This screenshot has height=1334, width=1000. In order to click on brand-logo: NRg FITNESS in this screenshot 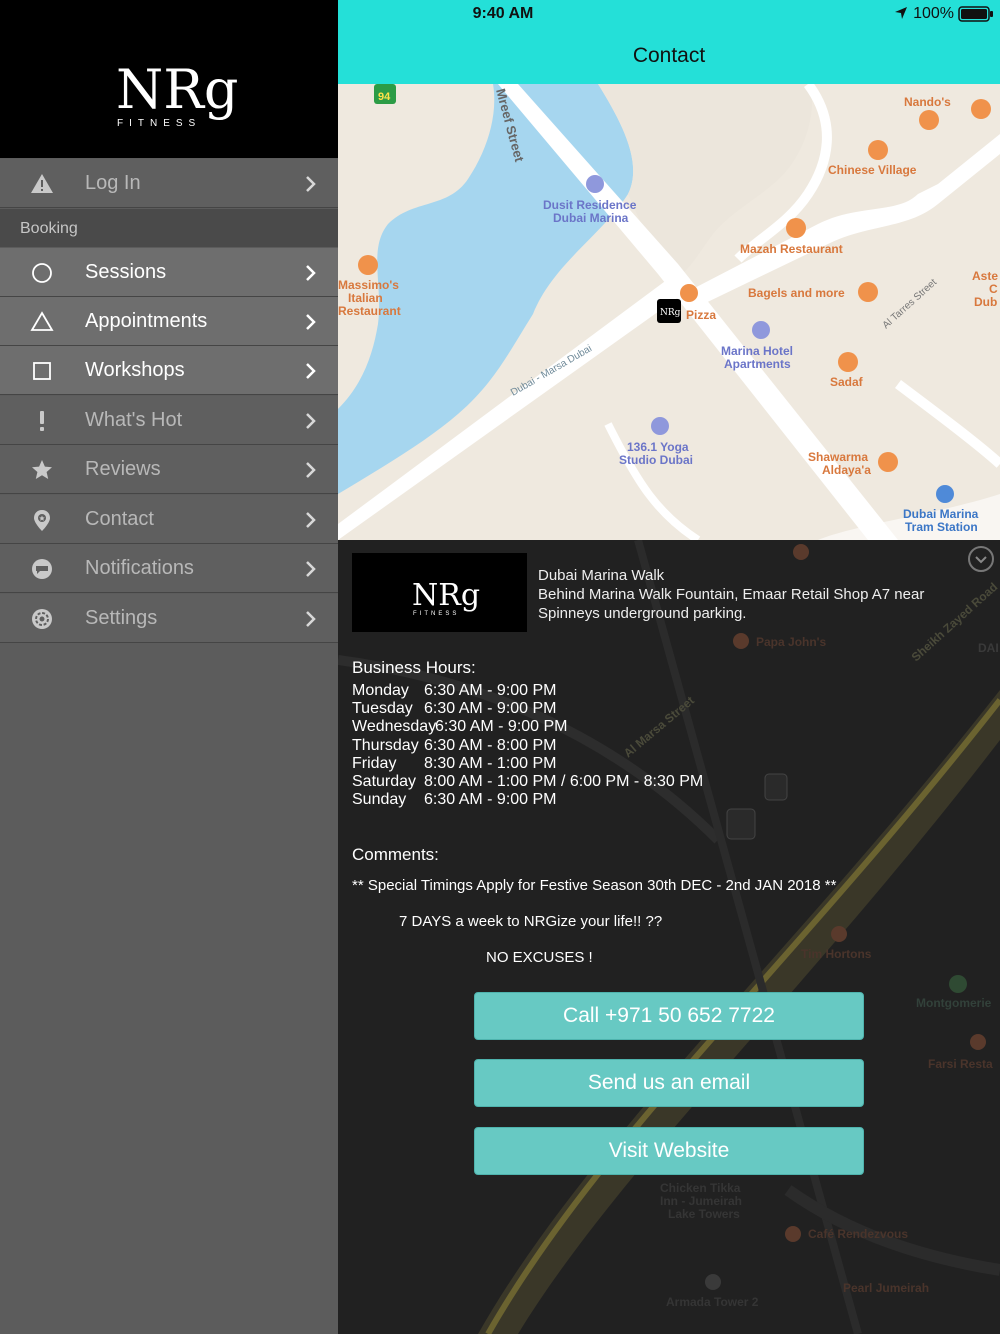, I will do `click(169, 79)`.